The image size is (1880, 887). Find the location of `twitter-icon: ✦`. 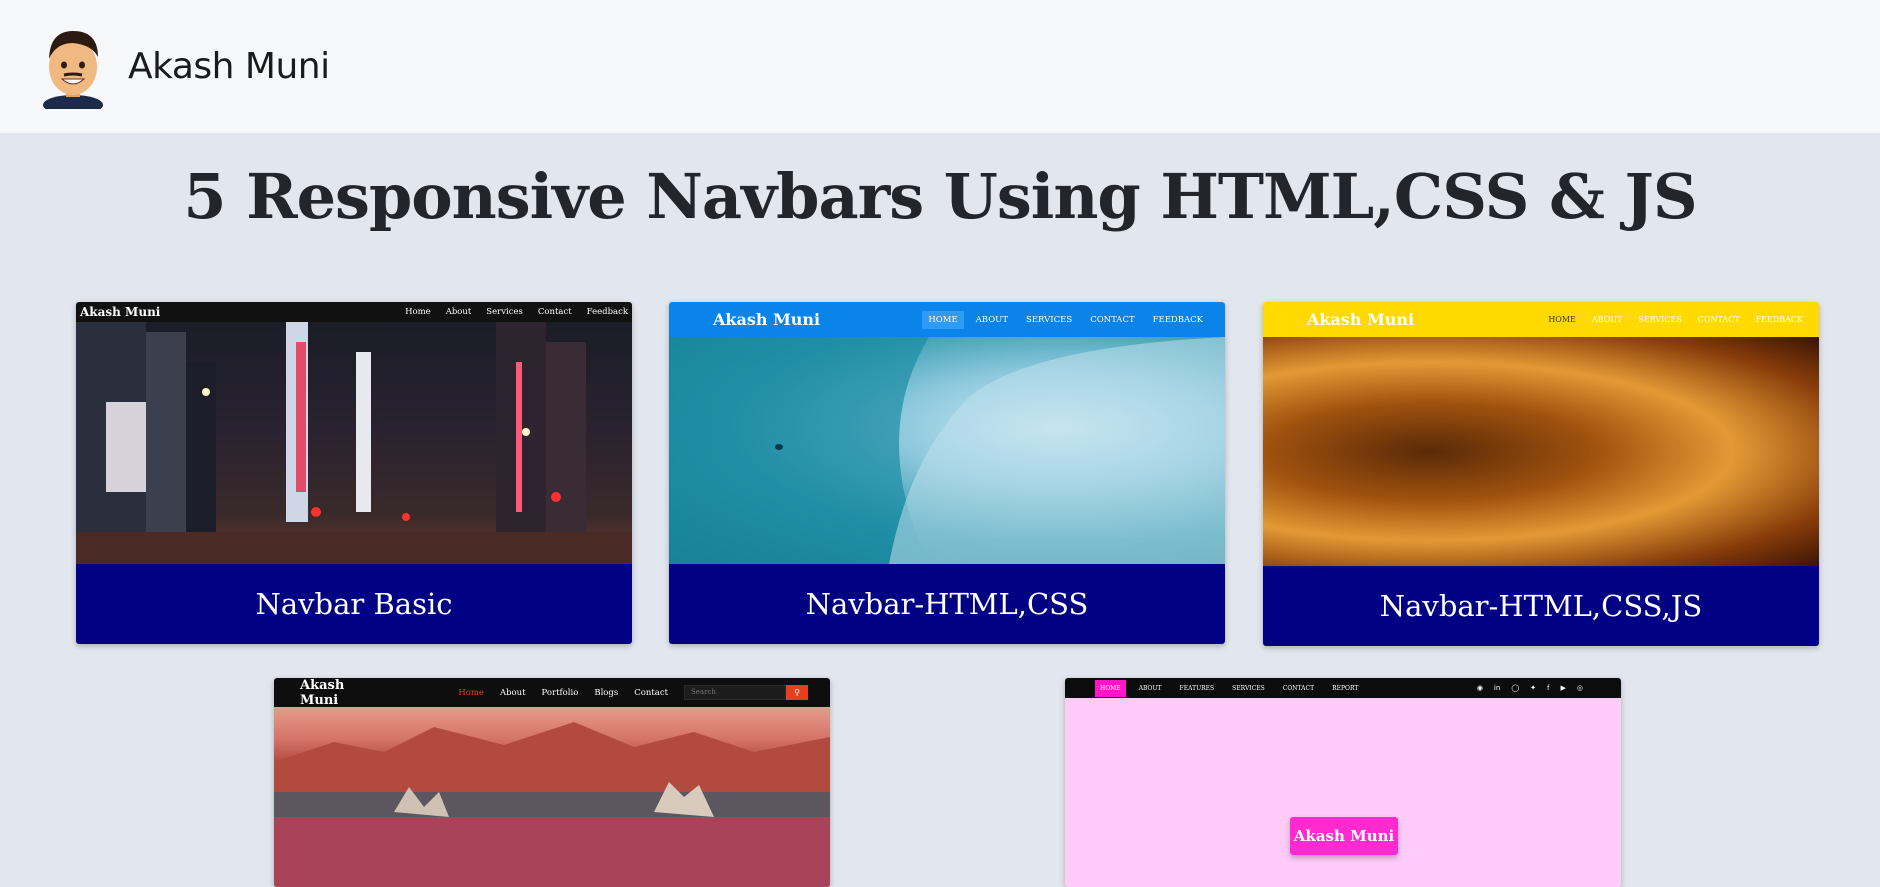

twitter-icon: ✦ is located at coordinates (1533, 688).